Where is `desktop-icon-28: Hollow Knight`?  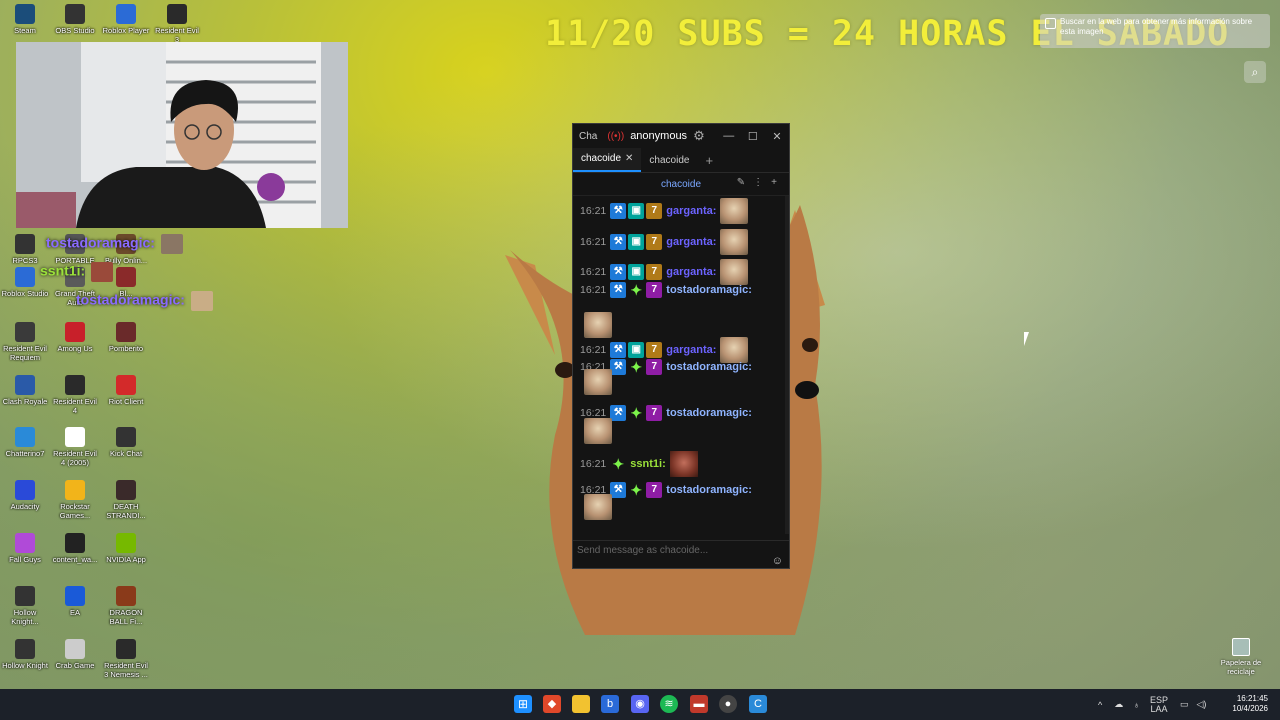 desktop-icon-28: Hollow Knight is located at coordinates (25, 654).